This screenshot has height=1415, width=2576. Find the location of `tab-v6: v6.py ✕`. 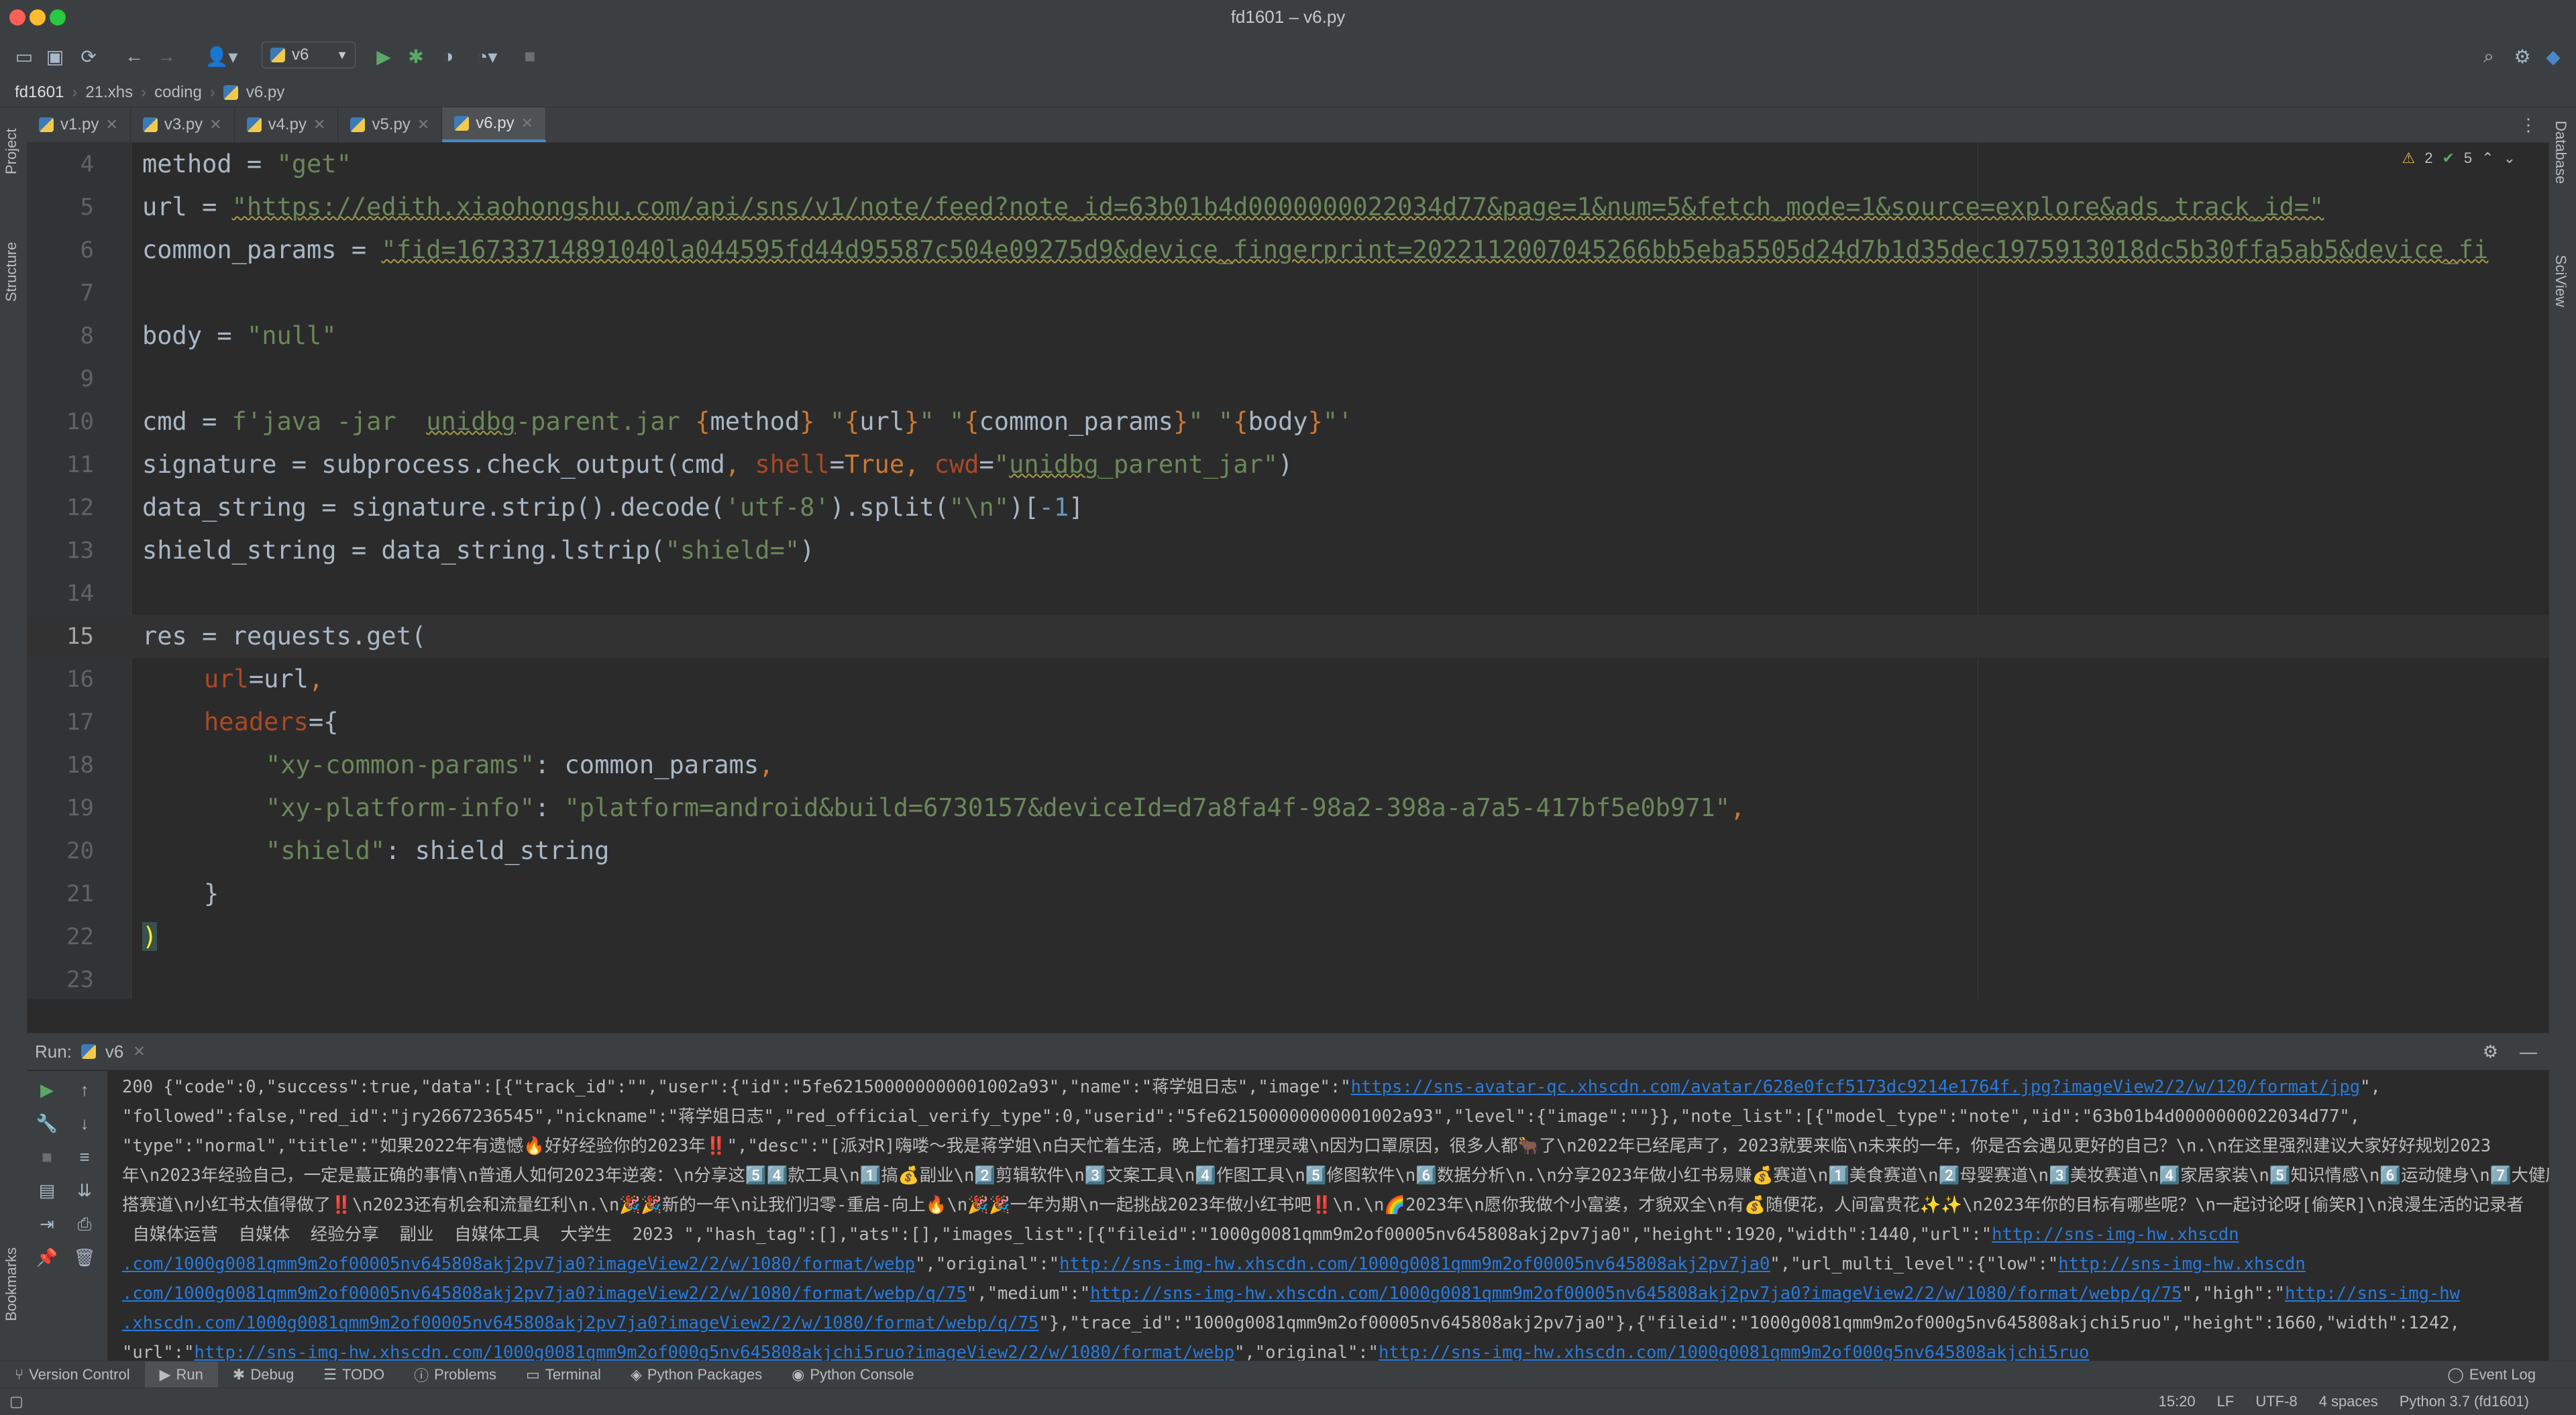

tab-v6: v6.py ✕ is located at coordinates (494, 124).